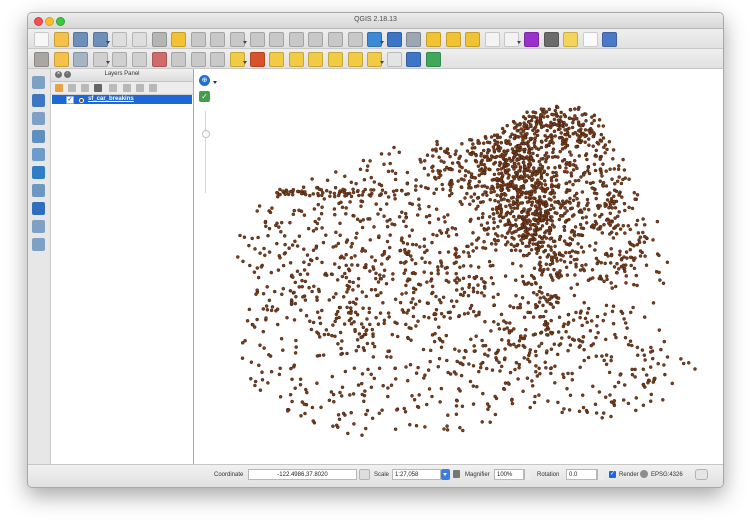  I want to click on field-calculator-icon, so click(513, 39).